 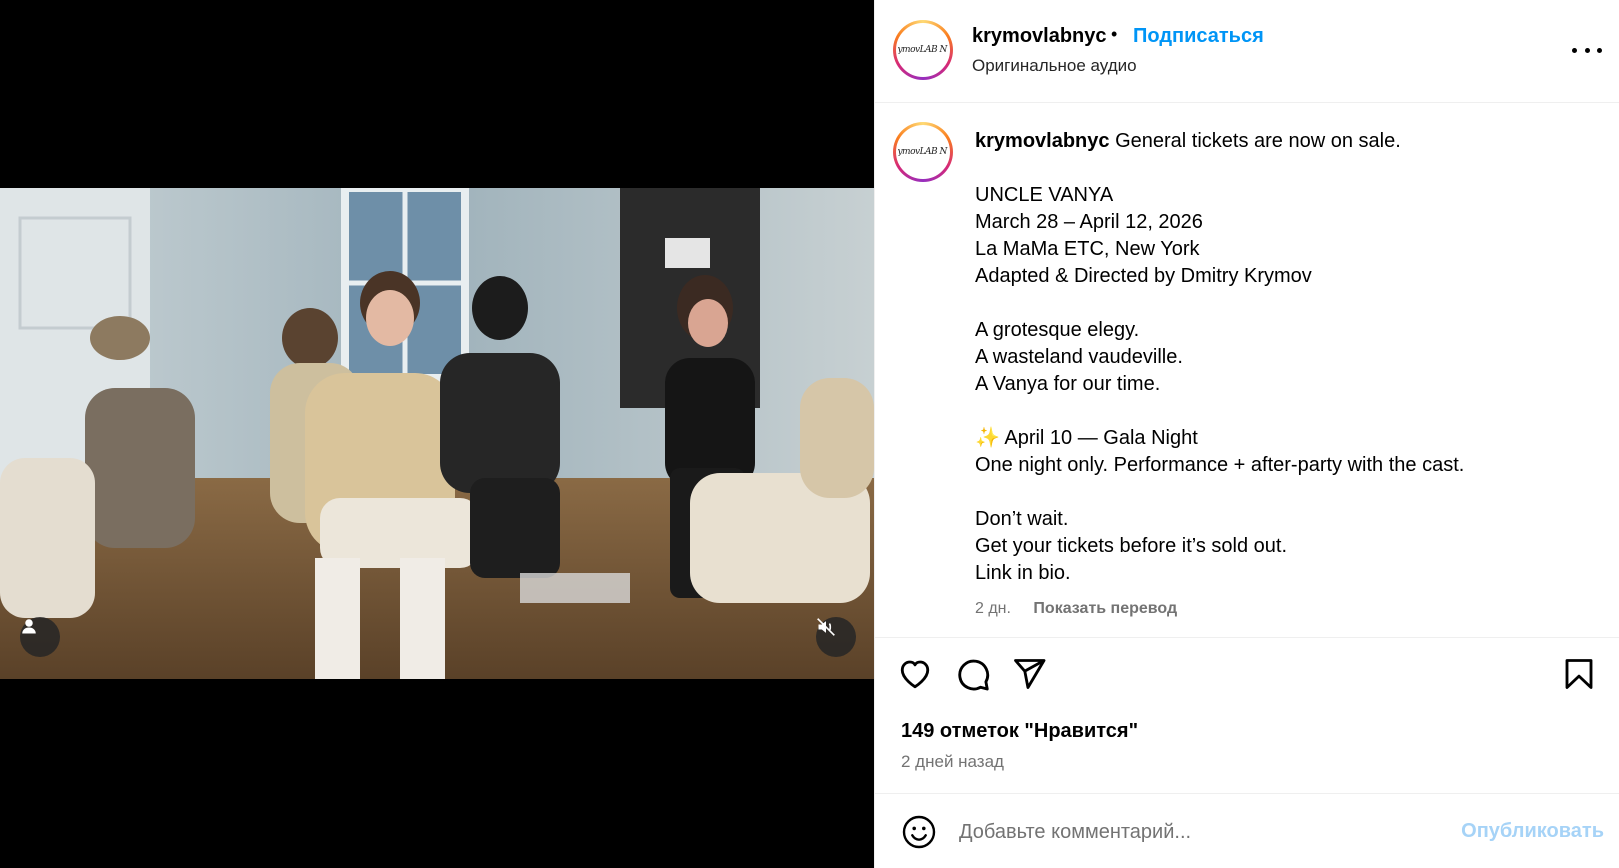 What do you see at coordinates (993, 608) in the screenshot?
I see `caption-age: 2 дн.` at bounding box center [993, 608].